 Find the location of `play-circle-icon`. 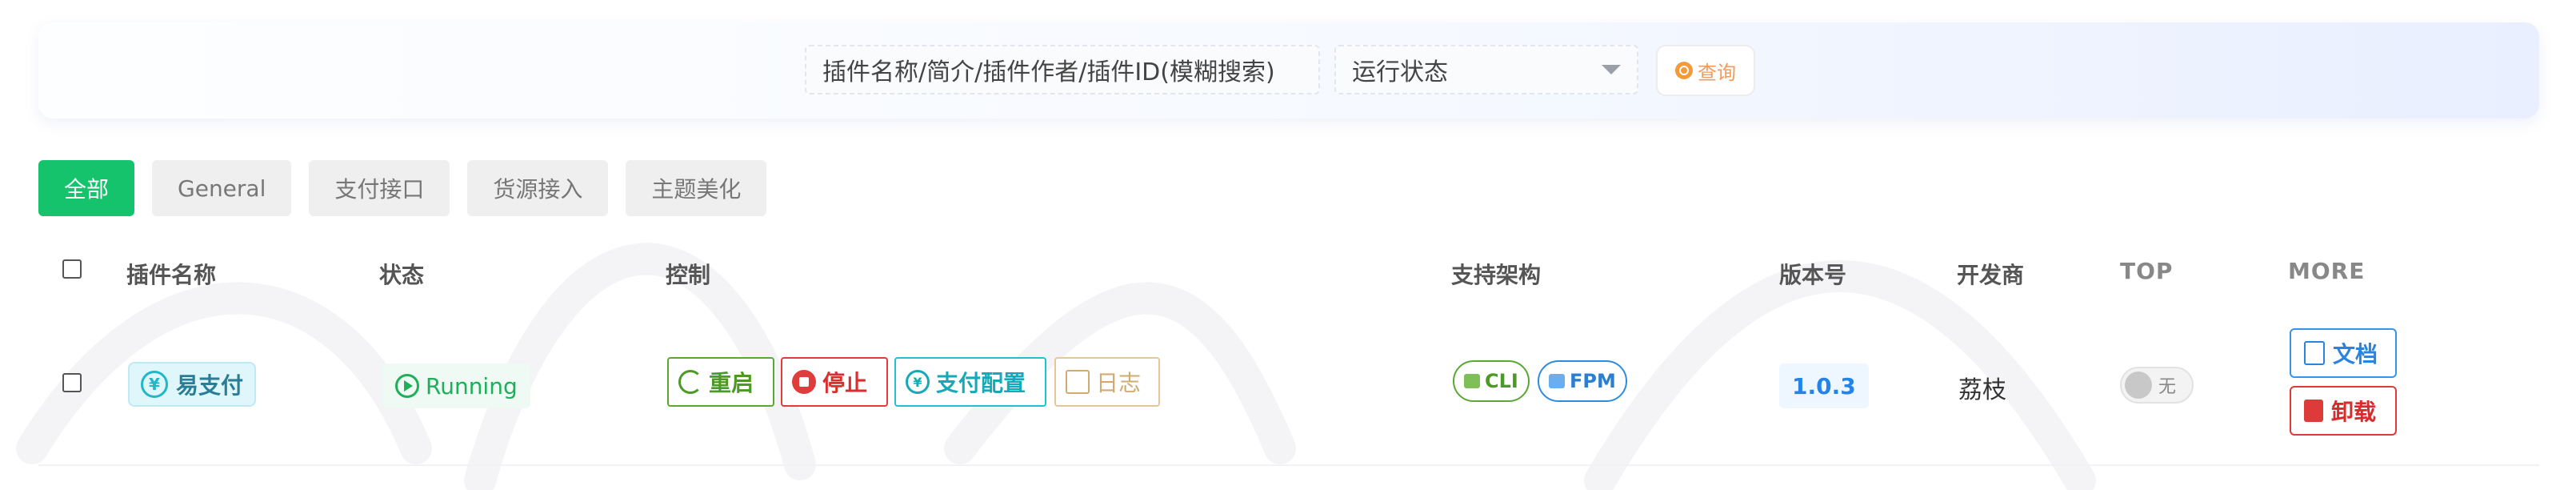

play-circle-icon is located at coordinates (407, 386).